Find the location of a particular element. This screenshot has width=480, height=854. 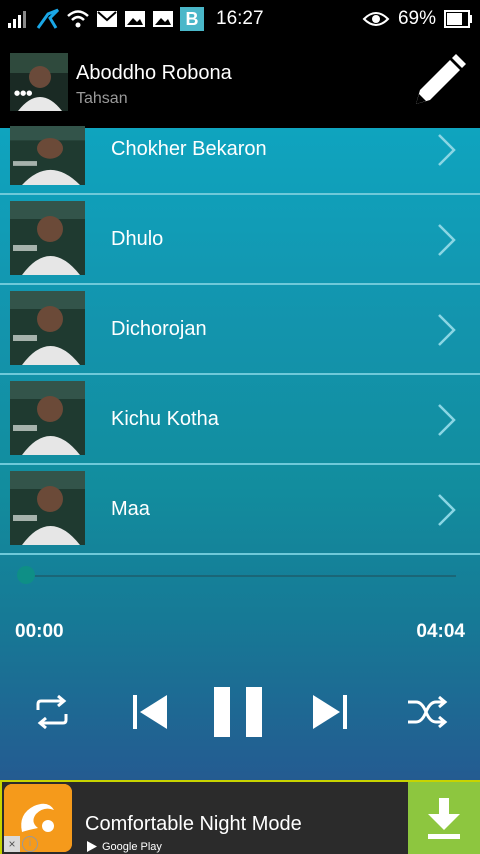

edit-icon is located at coordinates (439, 81).